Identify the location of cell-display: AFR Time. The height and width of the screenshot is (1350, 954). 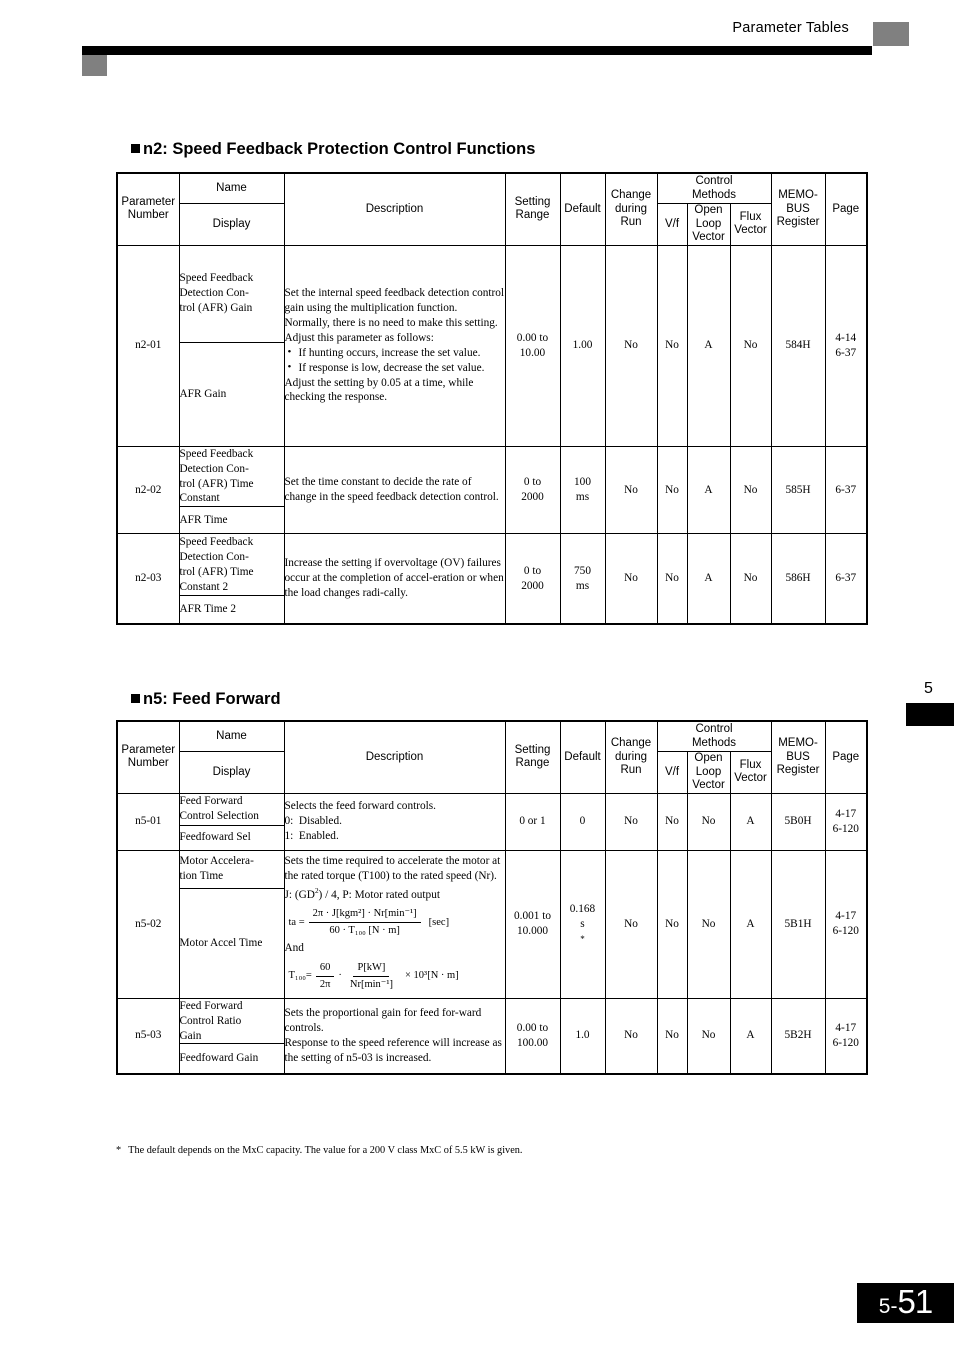
(231, 520).